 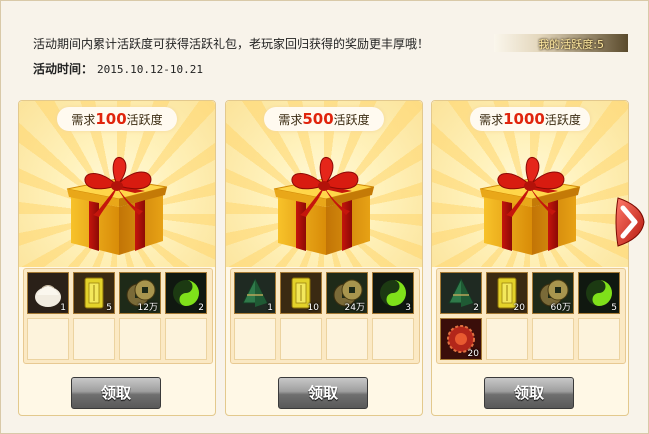 I want to click on event-time-value: 2015.10.12-10.21, so click(x=150, y=69).